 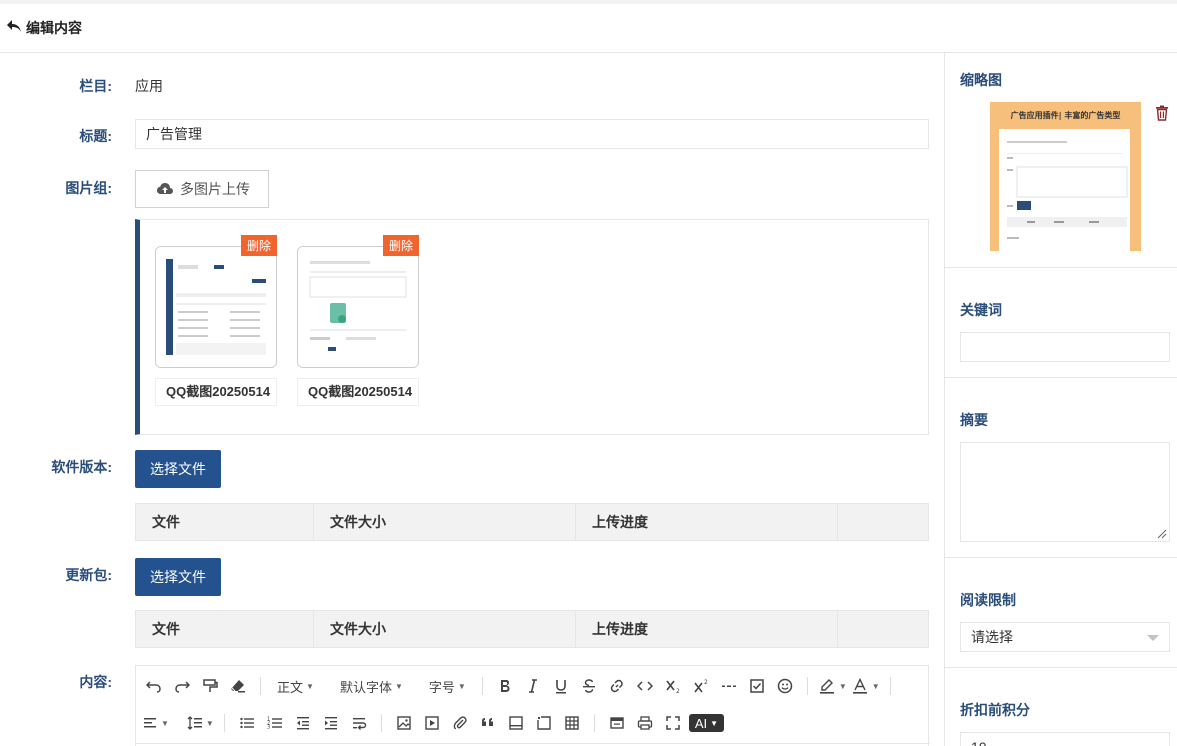 What do you see at coordinates (701, 686) in the screenshot?
I see `superscript-icon: 2` at bounding box center [701, 686].